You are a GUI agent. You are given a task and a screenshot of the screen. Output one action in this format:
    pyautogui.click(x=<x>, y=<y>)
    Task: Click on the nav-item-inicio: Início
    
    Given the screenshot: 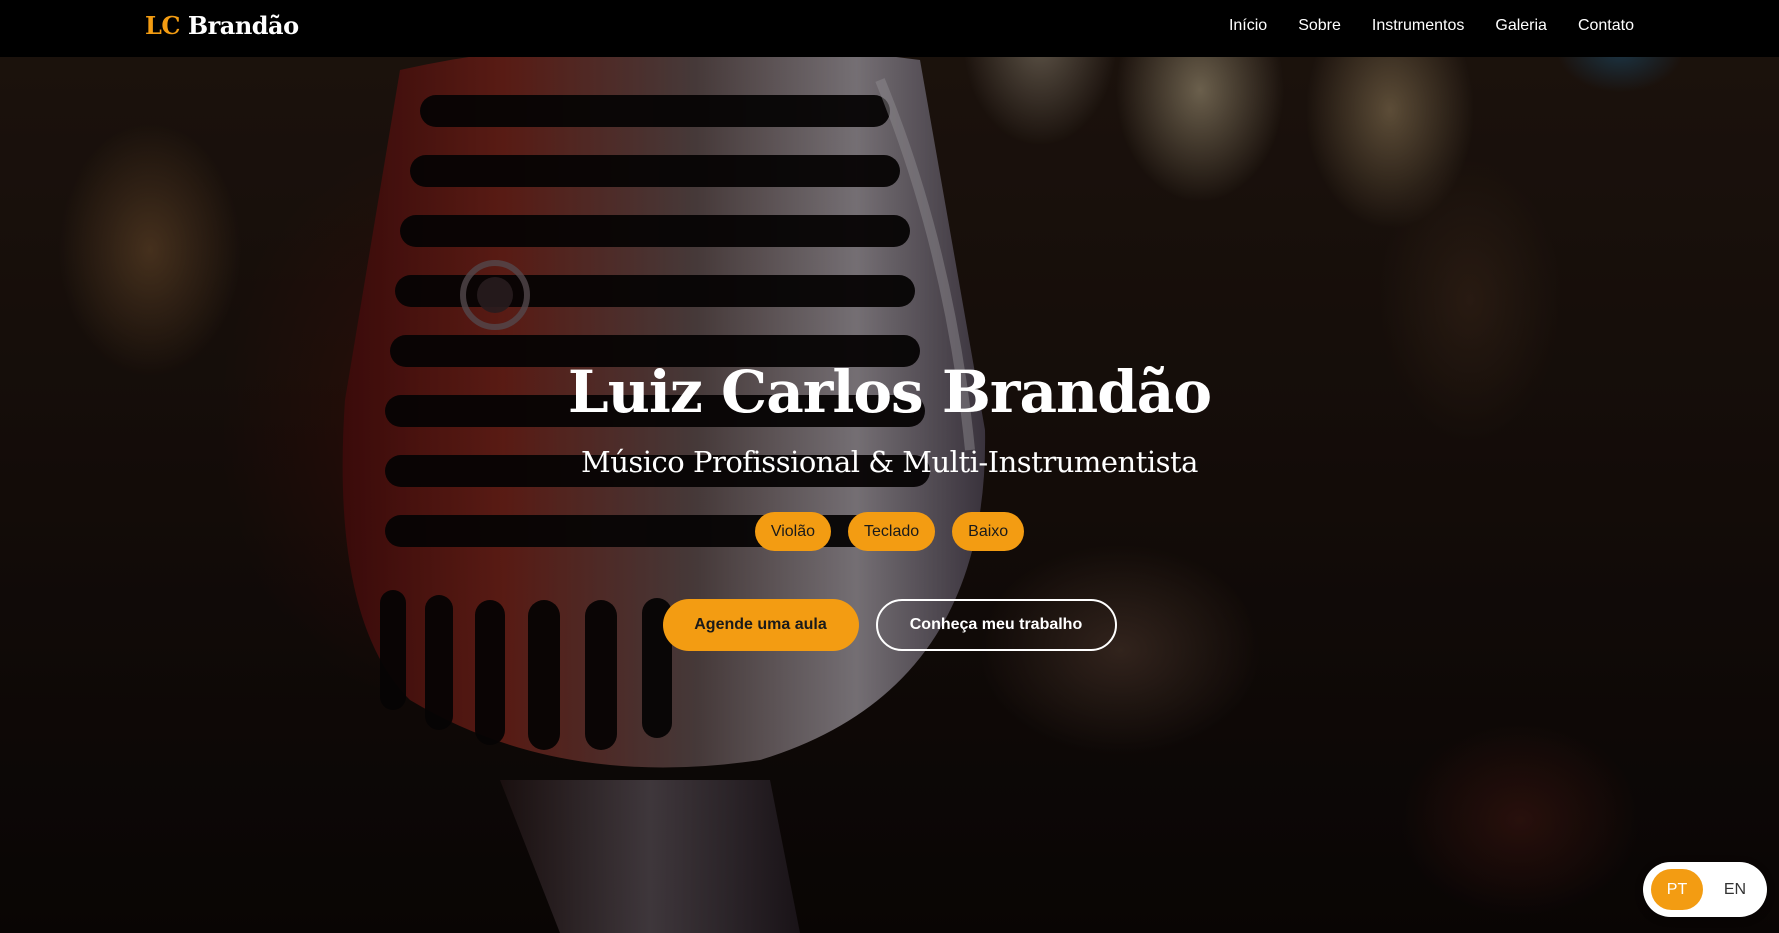 What is the action you would take?
    pyautogui.click(x=1248, y=26)
    